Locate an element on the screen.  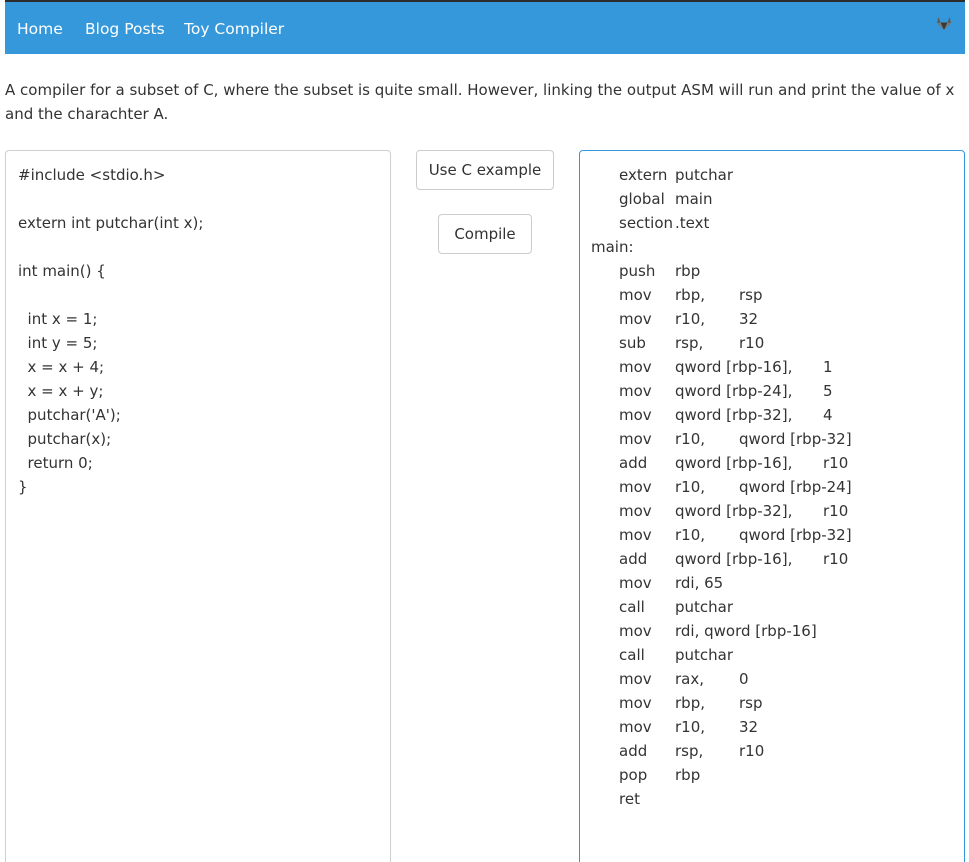
source-code-line: } is located at coordinates (23, 487).